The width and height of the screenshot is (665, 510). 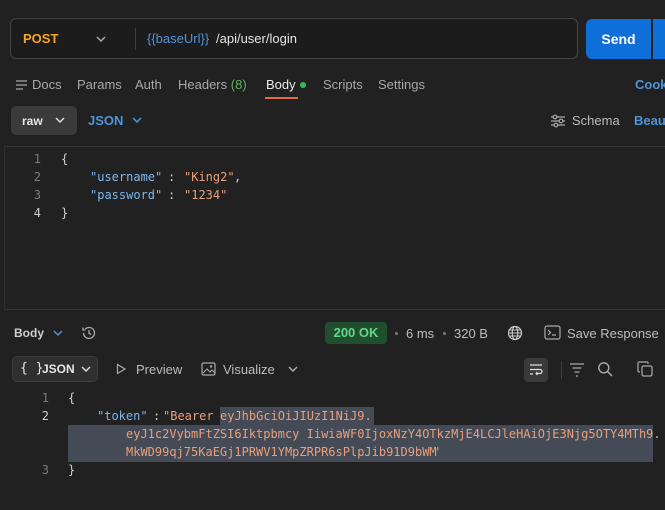 I want to click on tab-scripts: Scripts, so click(x=343, y=84).